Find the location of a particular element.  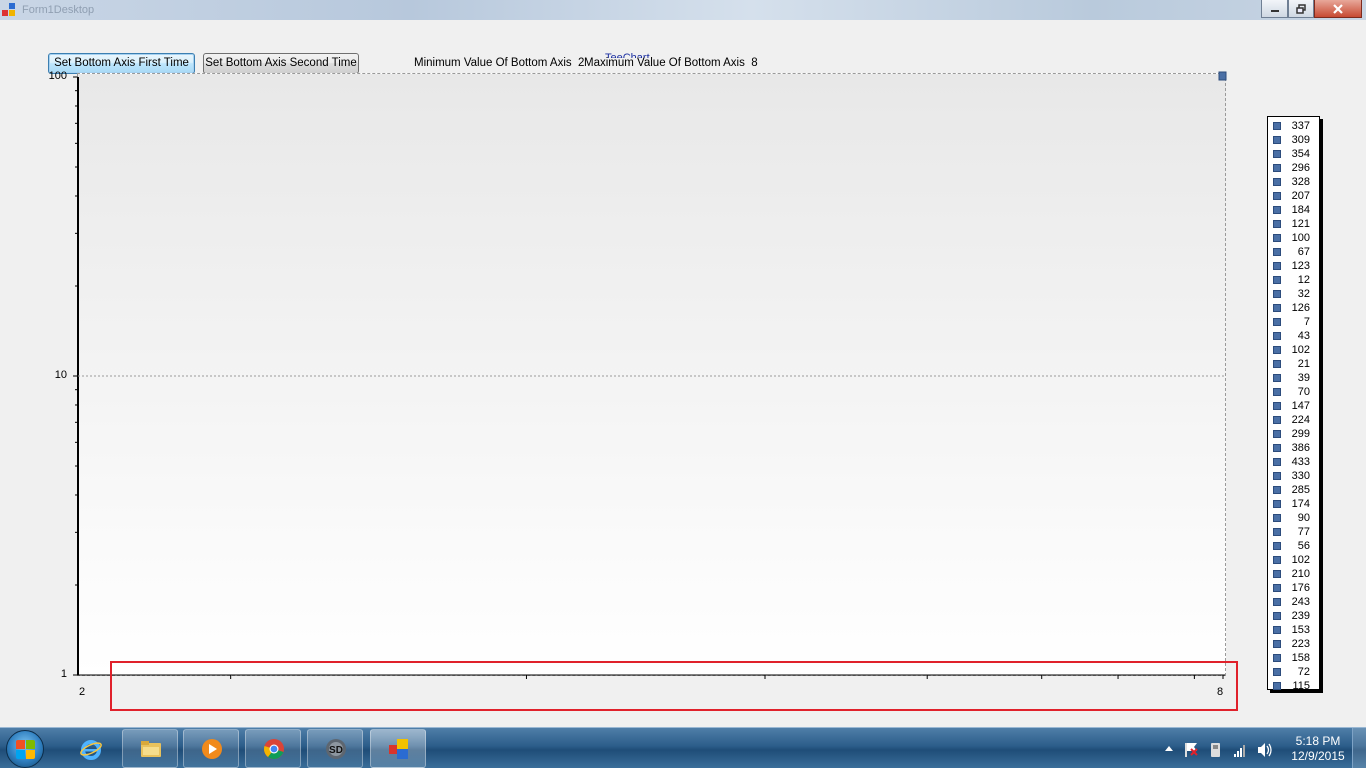

show-hidden-icons-icon is located at coordinates (1169, 748).